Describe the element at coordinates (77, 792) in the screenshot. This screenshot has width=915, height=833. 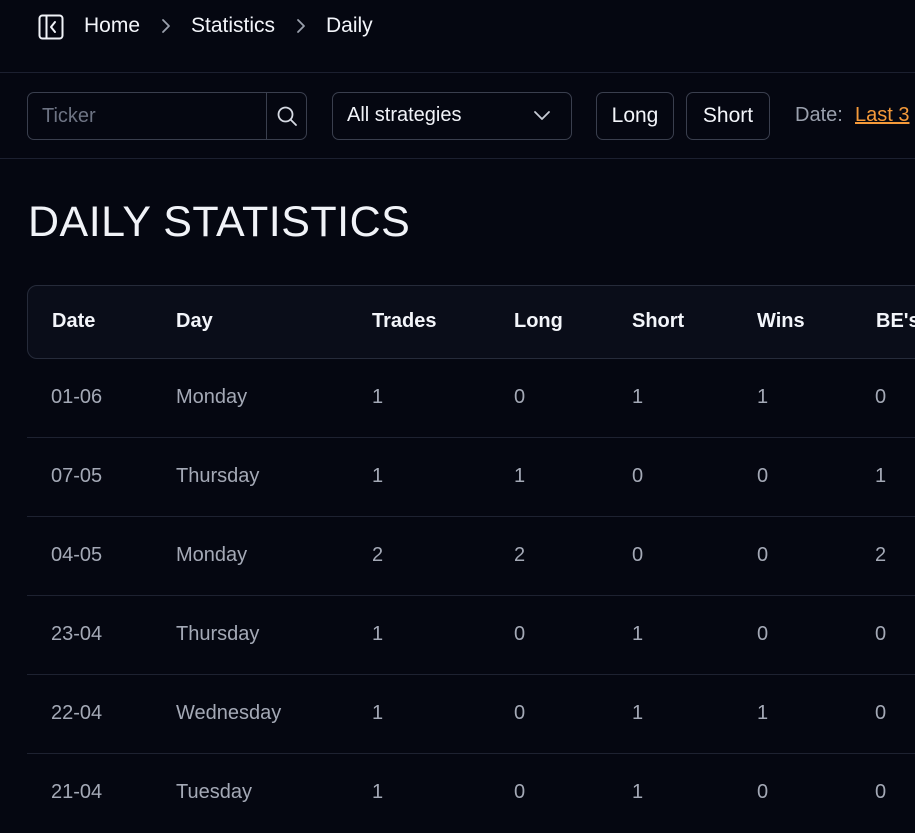
I see `cell-date: 21-04` at that location.